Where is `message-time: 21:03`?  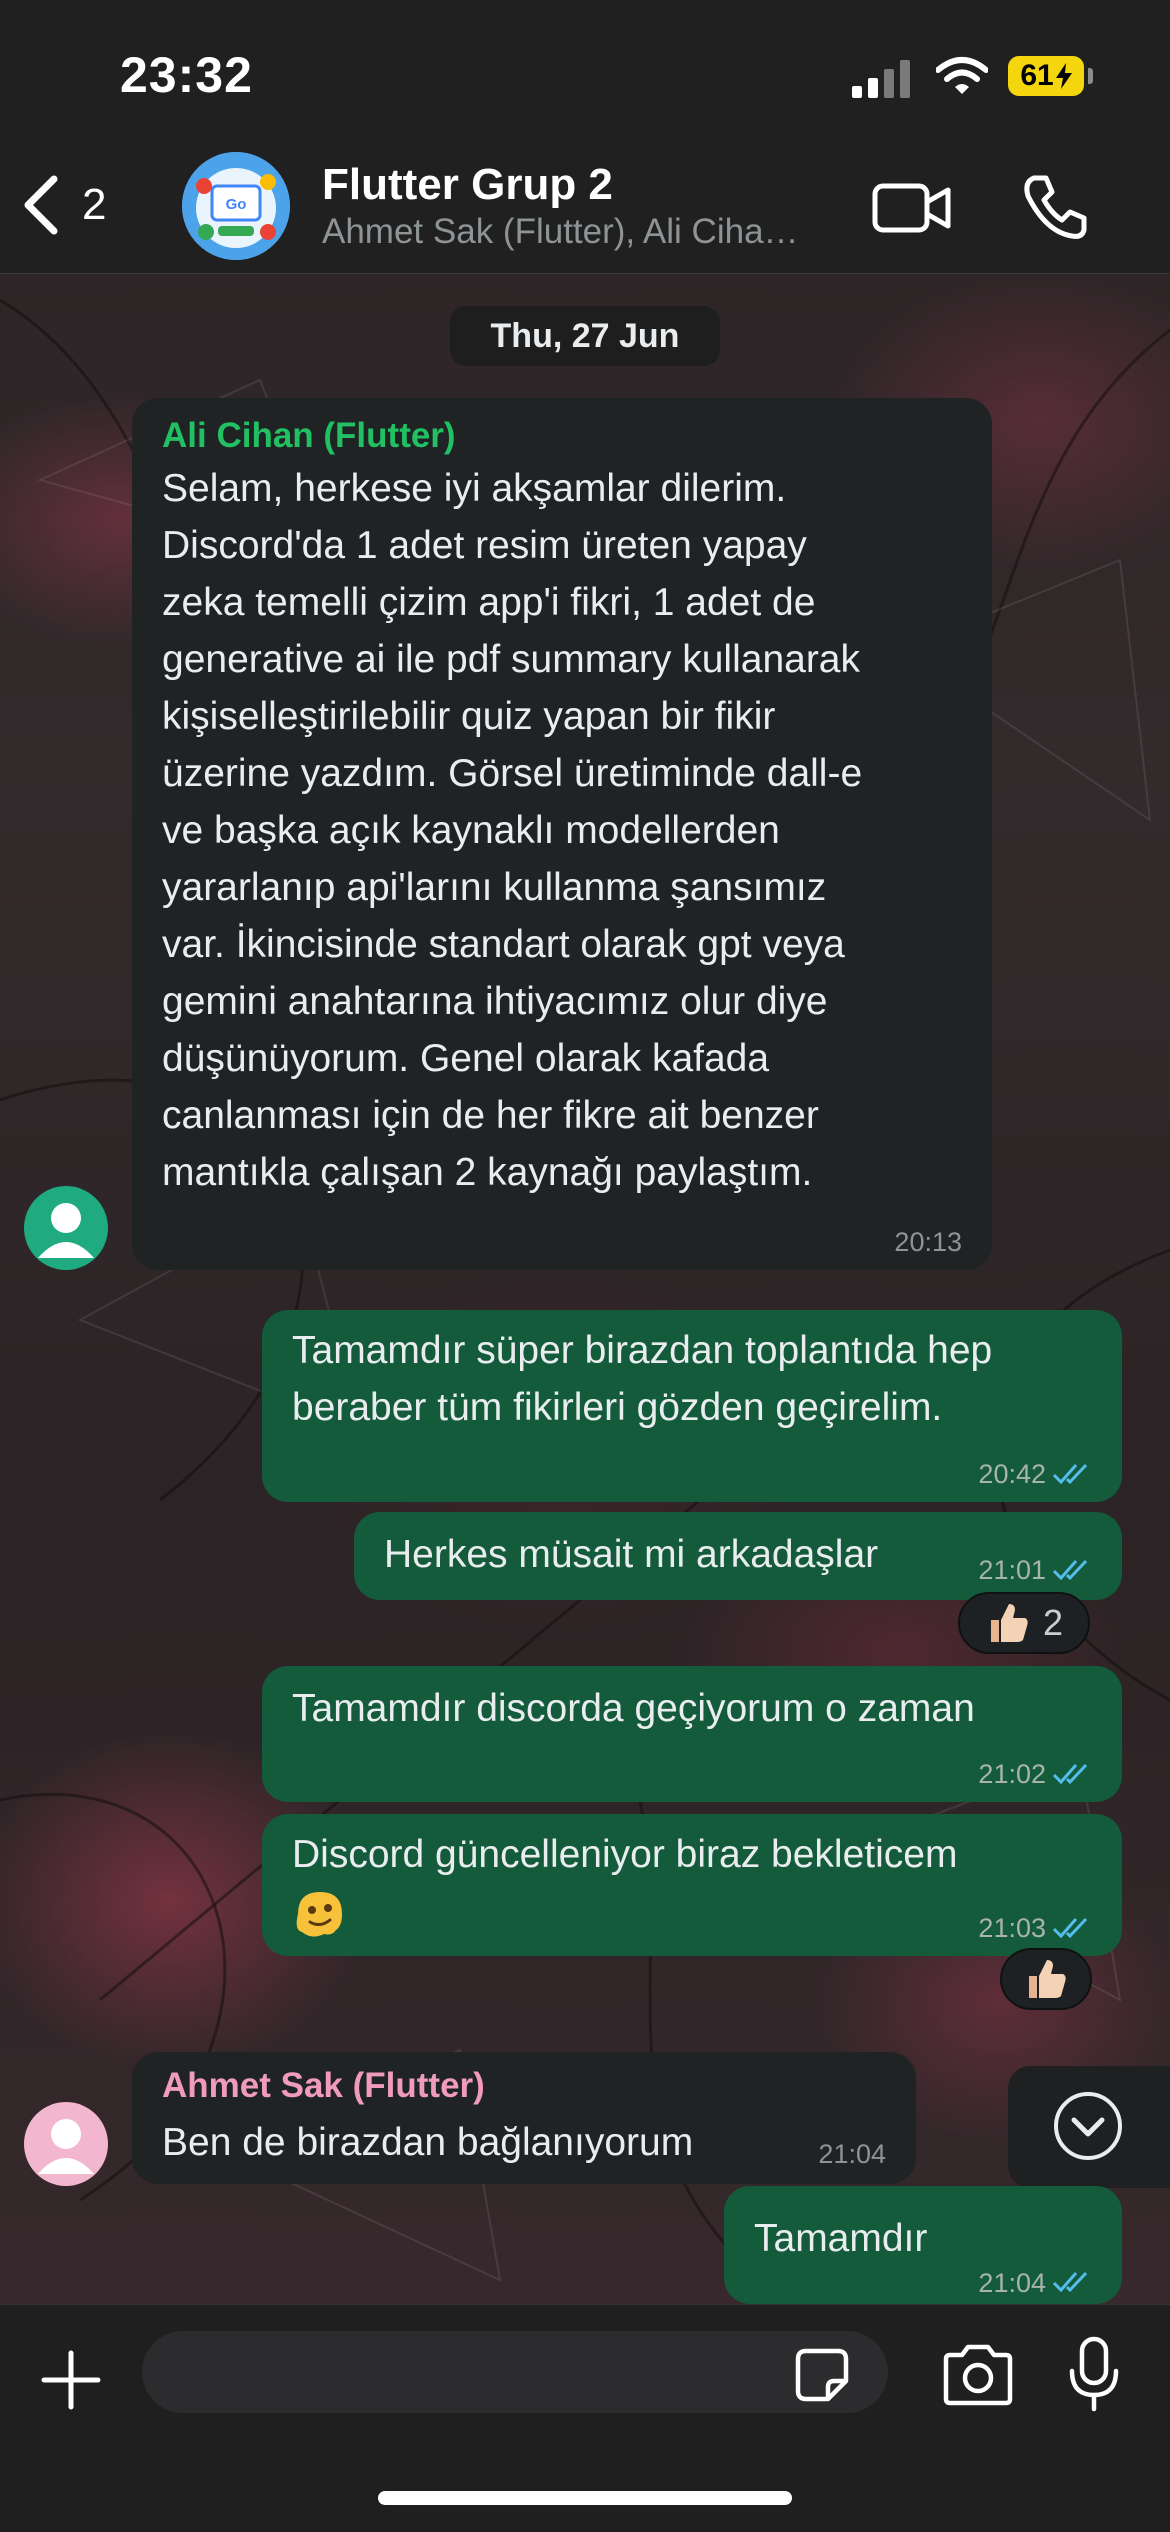
message-time: 21:03 is located at coordinates (1012, 1928).